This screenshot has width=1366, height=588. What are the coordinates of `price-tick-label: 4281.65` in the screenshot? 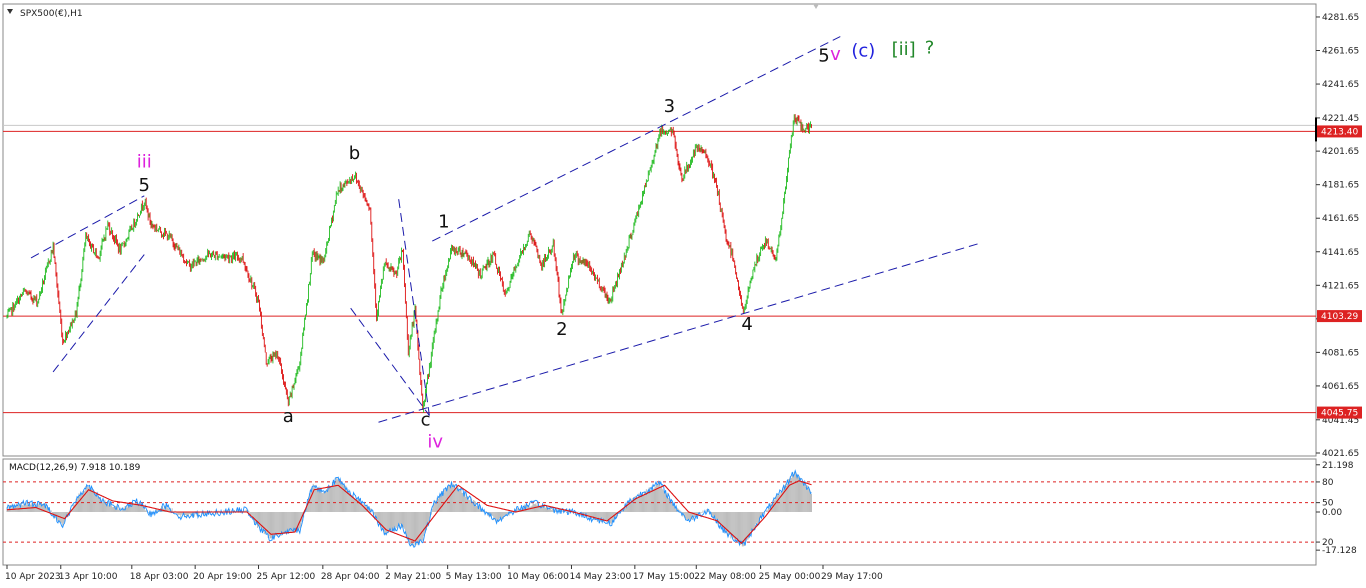 It's located at (1340, 18).